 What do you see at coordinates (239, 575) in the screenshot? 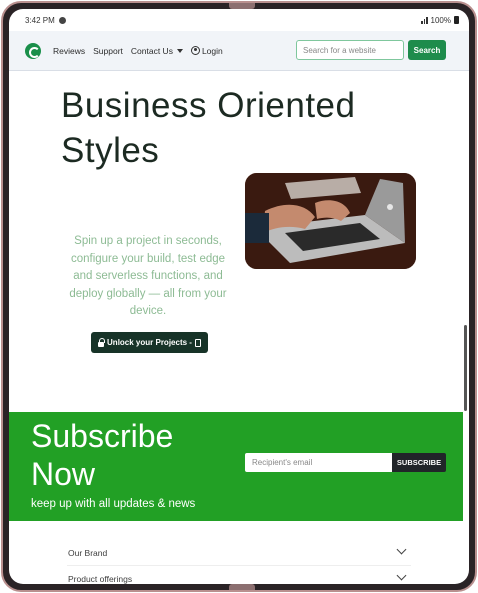
I see `accordion-item-product-offerings: Product offerings` at bounding box center [239, 575].